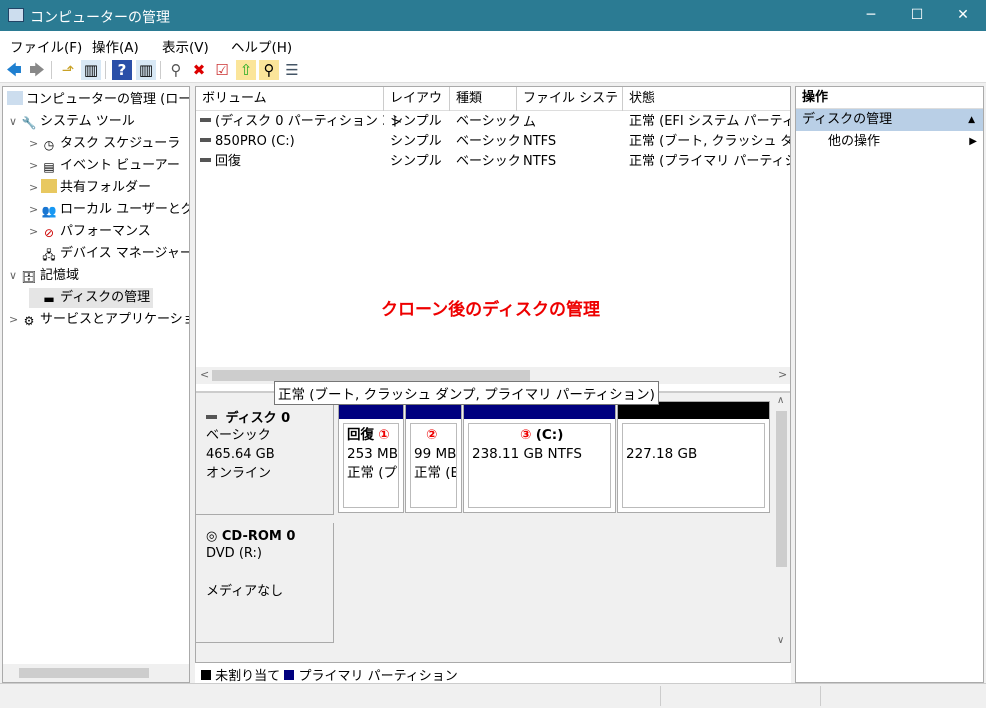 The image size is (986, 708). Describe the element at coordinates (490, 310) in the screenshot. I see `annotation-text: クローン後のディスクの管理` at that location.